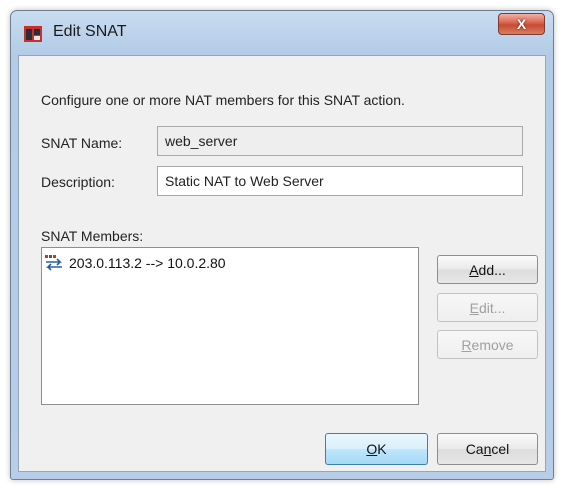 Image resolution: width=564 pixels, height=485 pixels. What do you see at coordinates (474, 307) in the screenshot?
I see `edit-mnemonic: E` at bounding box center [474, 307].